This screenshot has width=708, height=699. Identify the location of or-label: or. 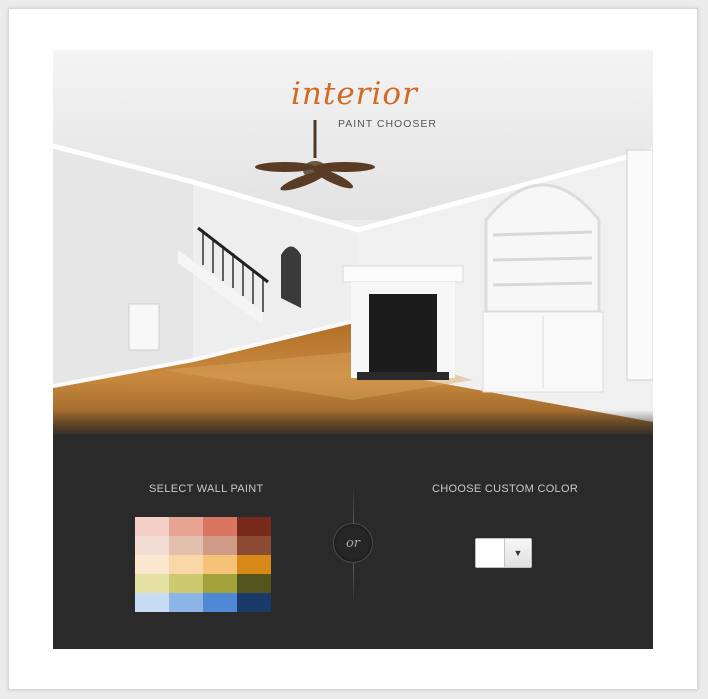
(353, 543).